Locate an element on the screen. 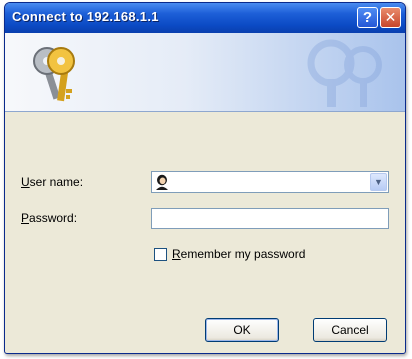 Image resolution: width=412 pixels, height=359 pixels. ok-button: OK is located at coordinates (242, 330).